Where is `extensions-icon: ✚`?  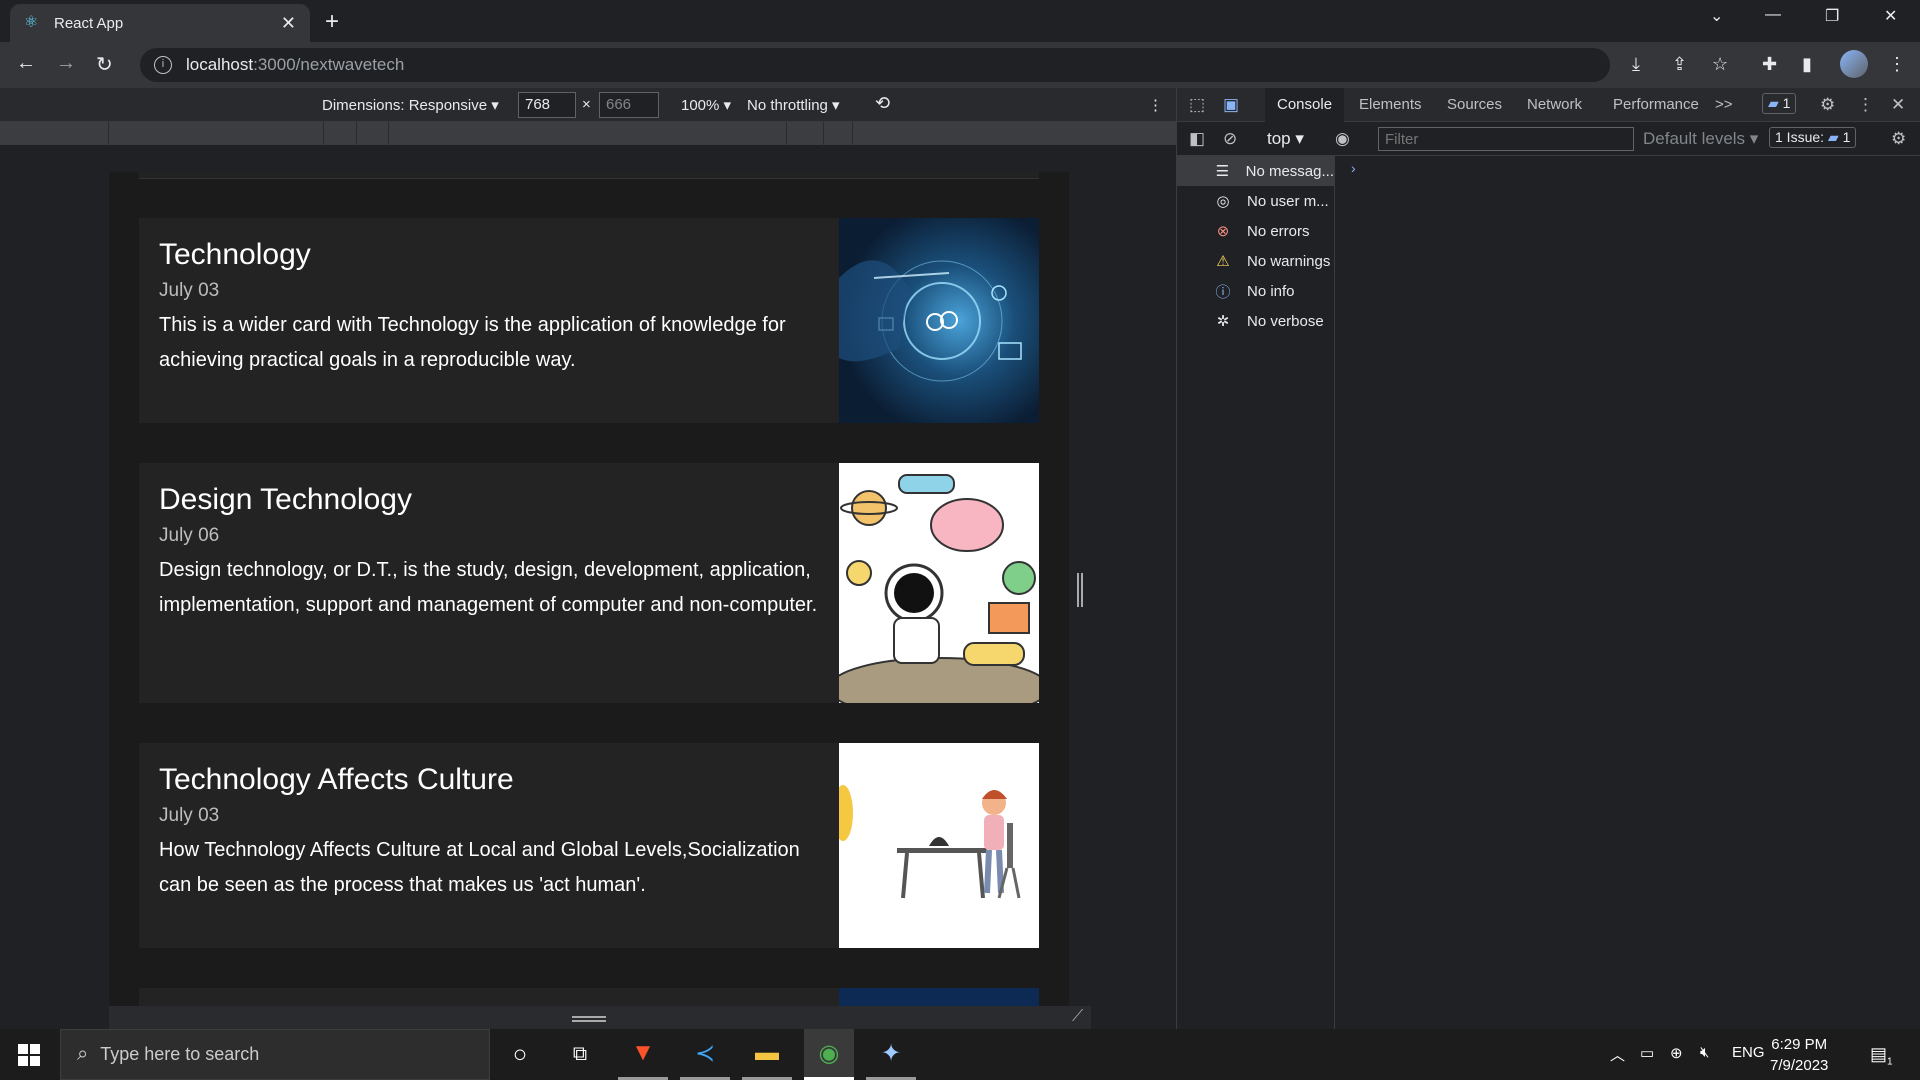 extensions-icon: ✚ is located at coordinates (1769, 64).